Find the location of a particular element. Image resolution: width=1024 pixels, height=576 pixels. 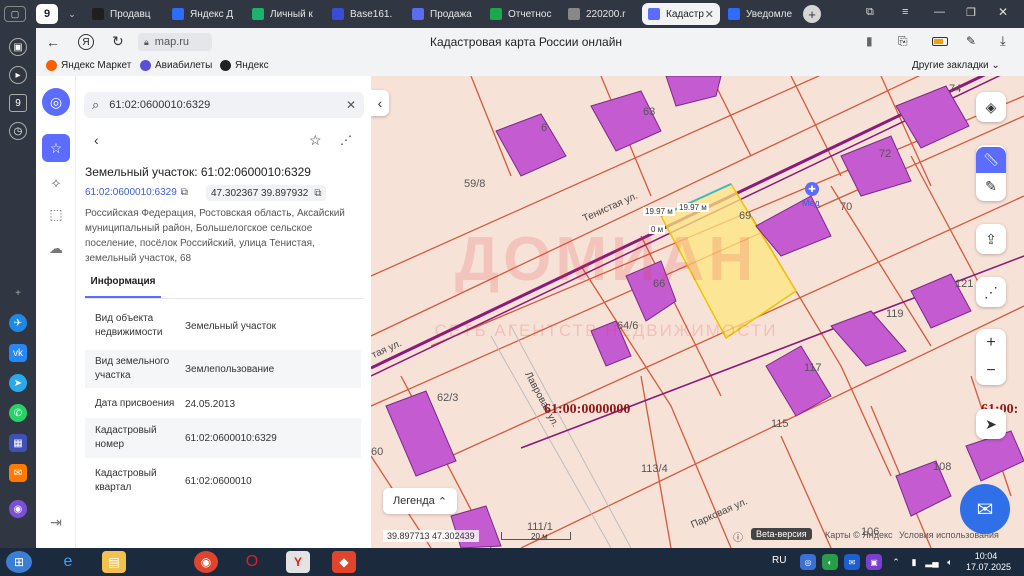

opera-icon: O is located at coordinates (252, 562).